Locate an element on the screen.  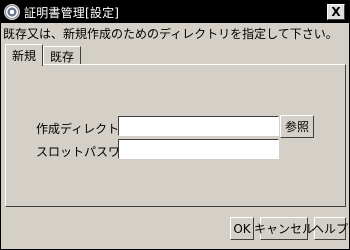
cancel-button: キャンセル is located at coordinates (284, 228).